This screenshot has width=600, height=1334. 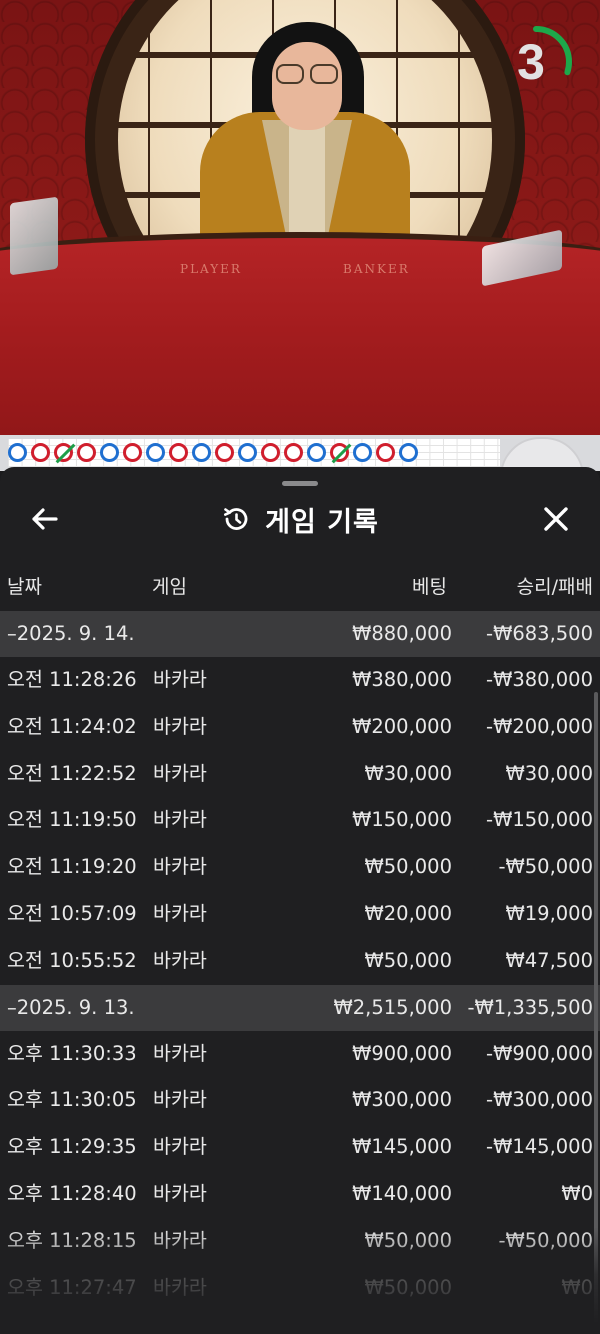 I want to click on page-title: 게임 기록, so click(x=322, y=522).